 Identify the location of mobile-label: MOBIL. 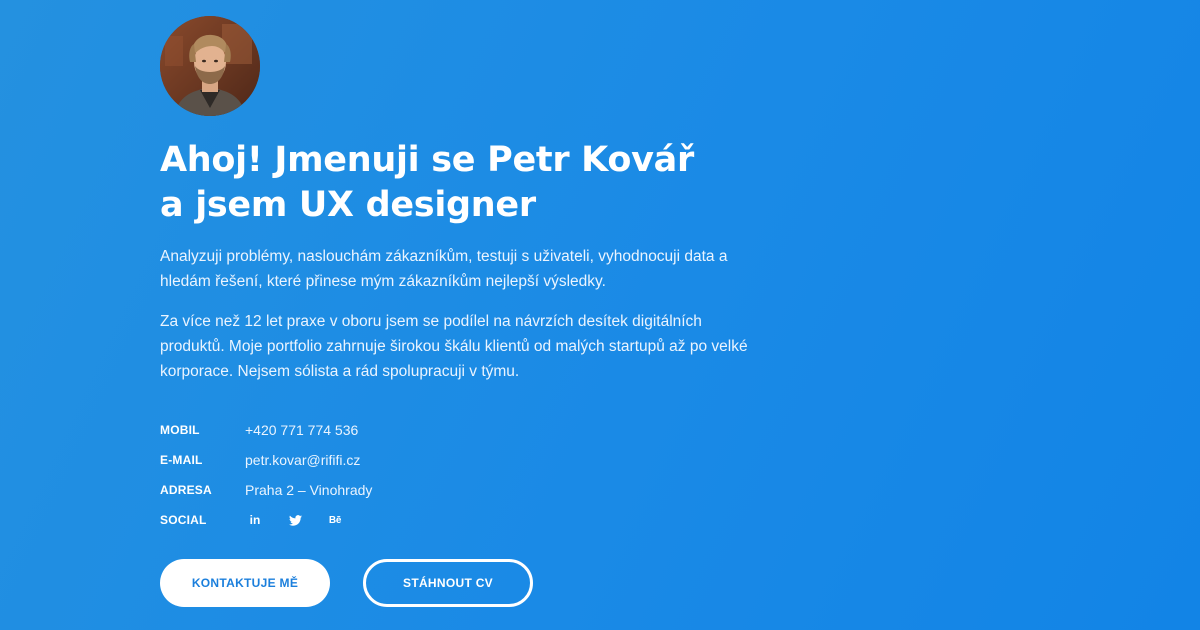
(180, 430).